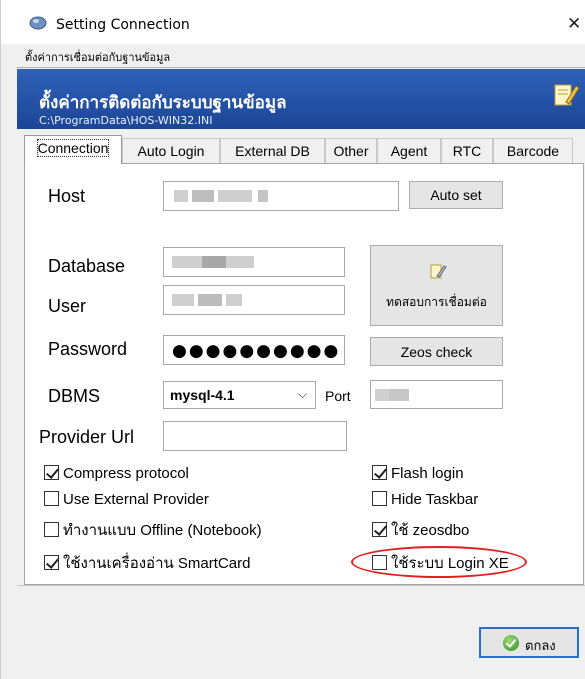  What do you see at coordinates (576, 24) in the screenshot?
I see `close-icon: ✕` at bounding box center [576, 24].